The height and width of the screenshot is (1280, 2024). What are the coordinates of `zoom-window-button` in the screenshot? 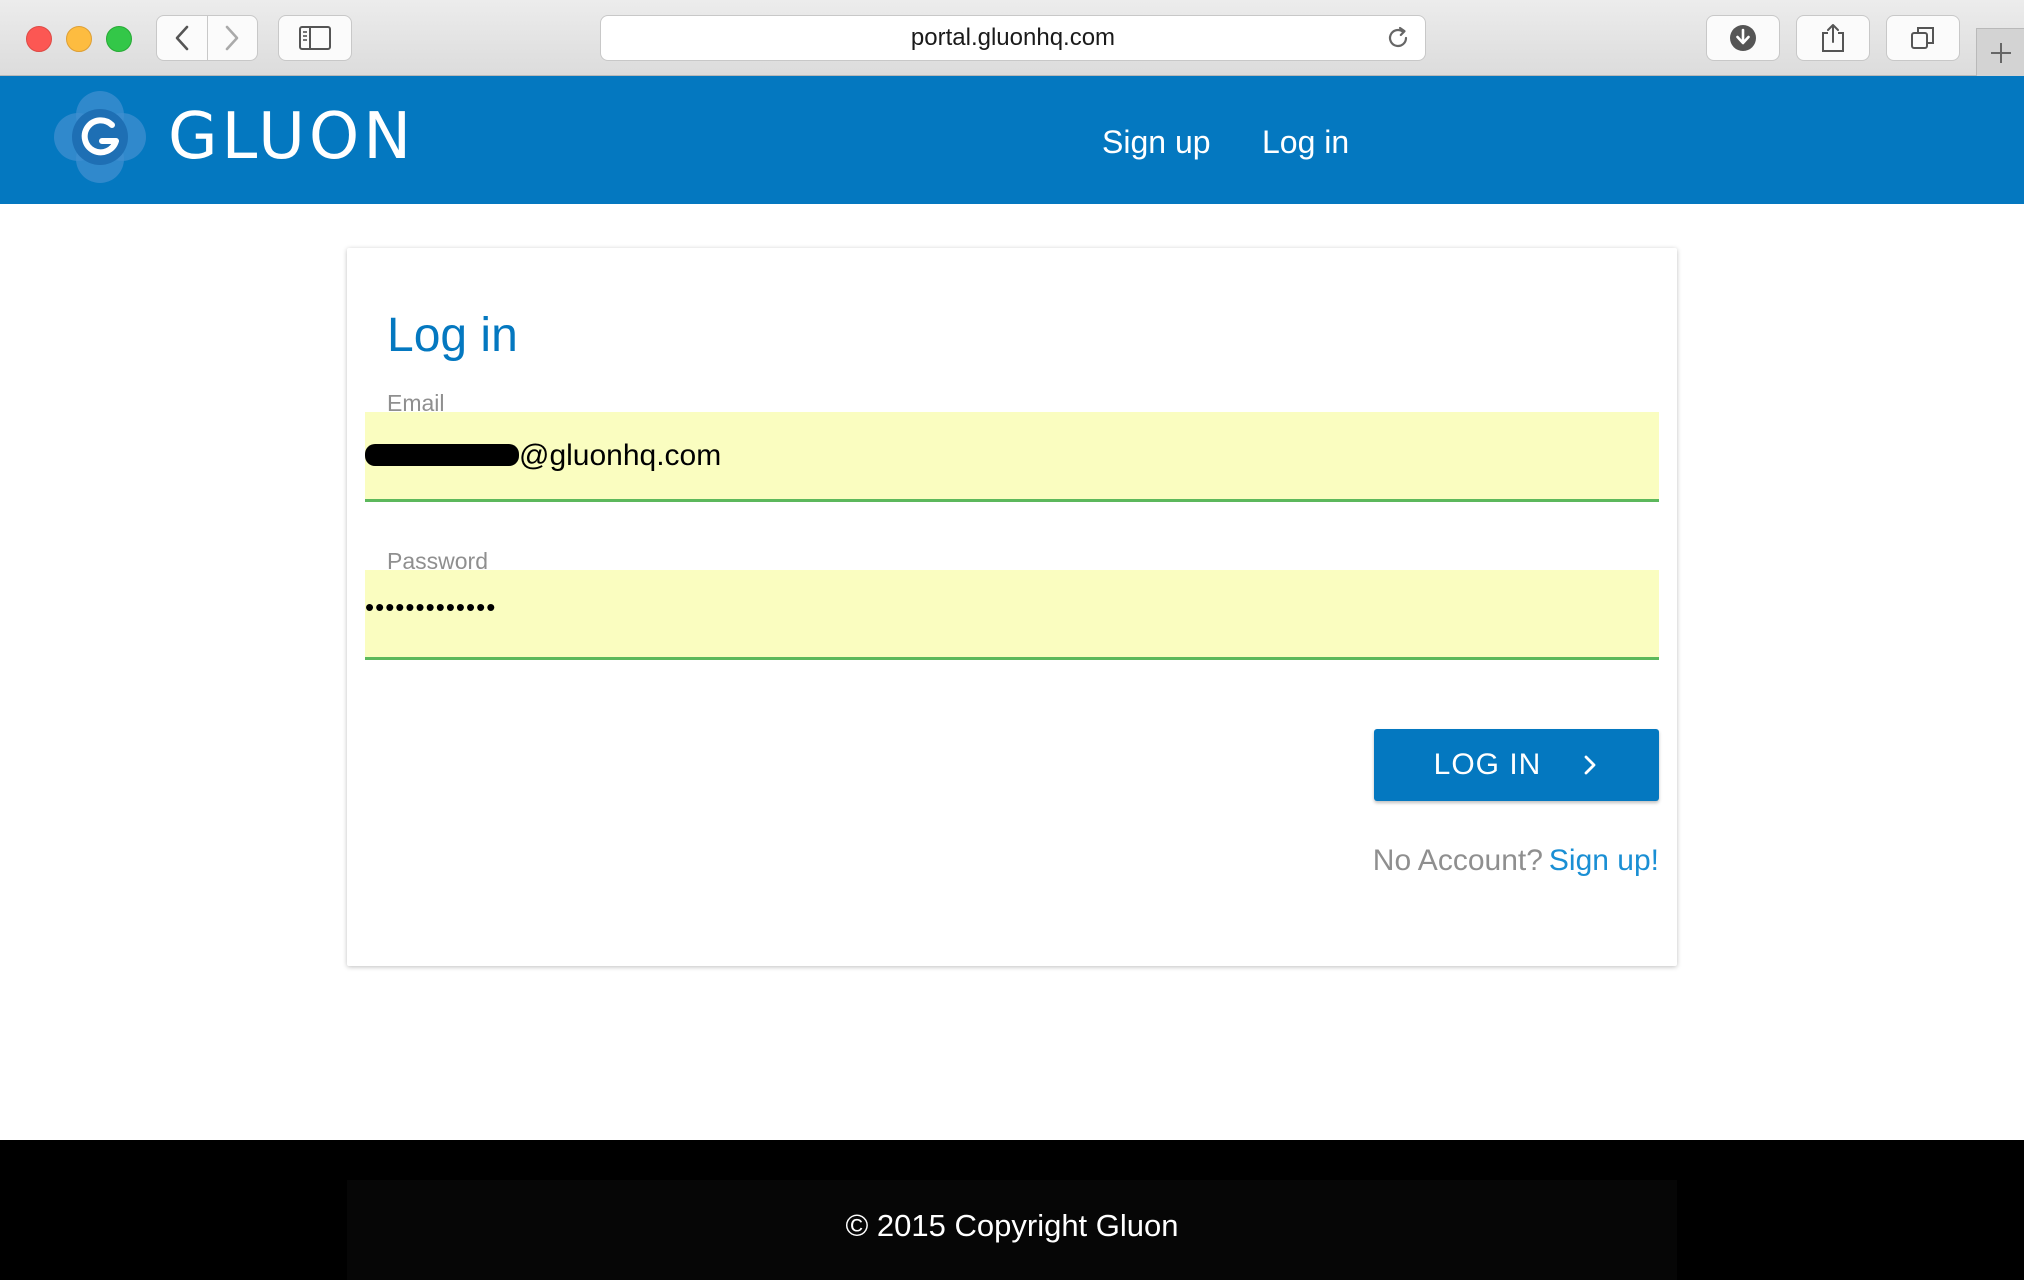 It's located at (119, 39).